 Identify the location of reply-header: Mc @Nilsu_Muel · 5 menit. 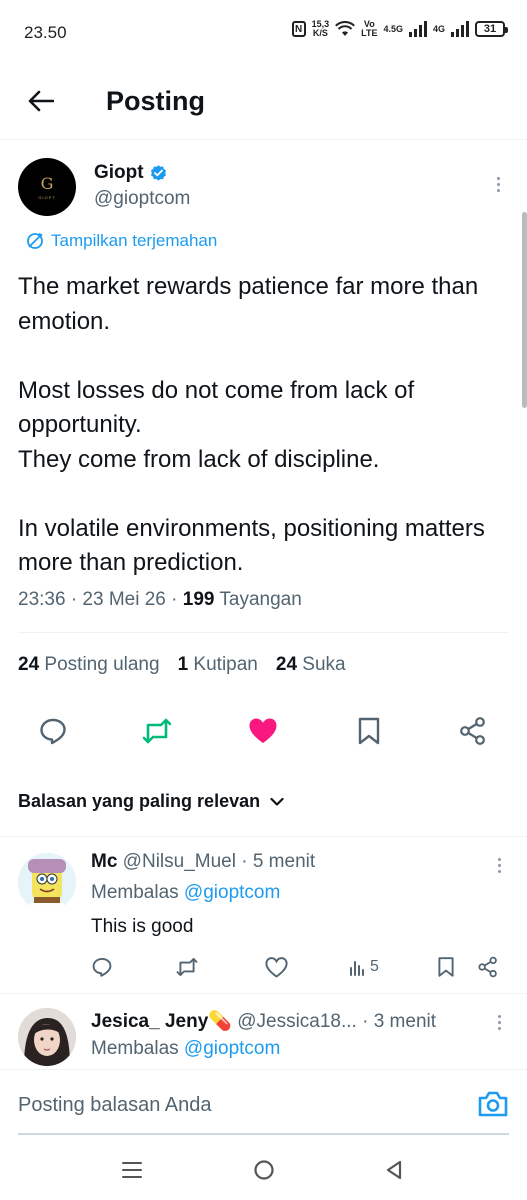
(203, 862).